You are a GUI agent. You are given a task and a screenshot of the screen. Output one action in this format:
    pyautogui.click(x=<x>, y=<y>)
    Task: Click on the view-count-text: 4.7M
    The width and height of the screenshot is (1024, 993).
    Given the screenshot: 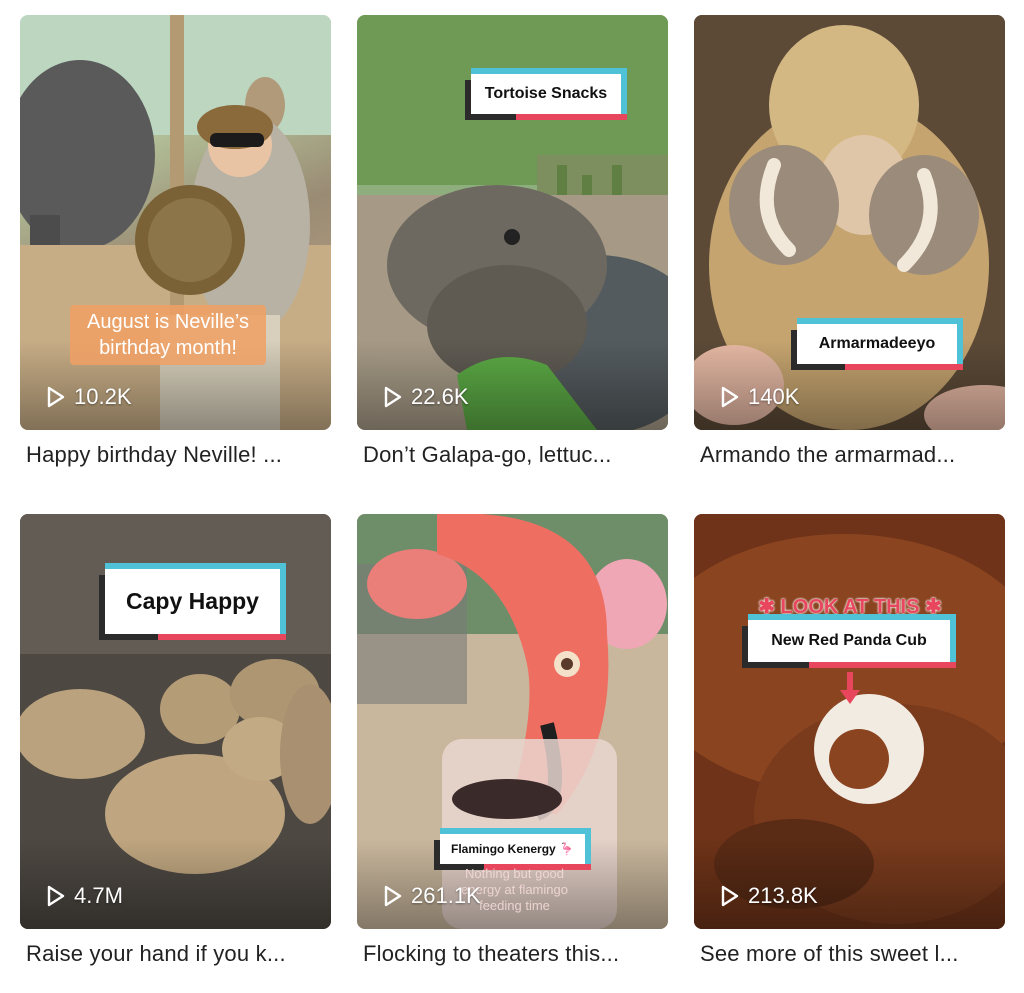 What is the action you would take?
    pyautogui.click(x=98, y=895)
    